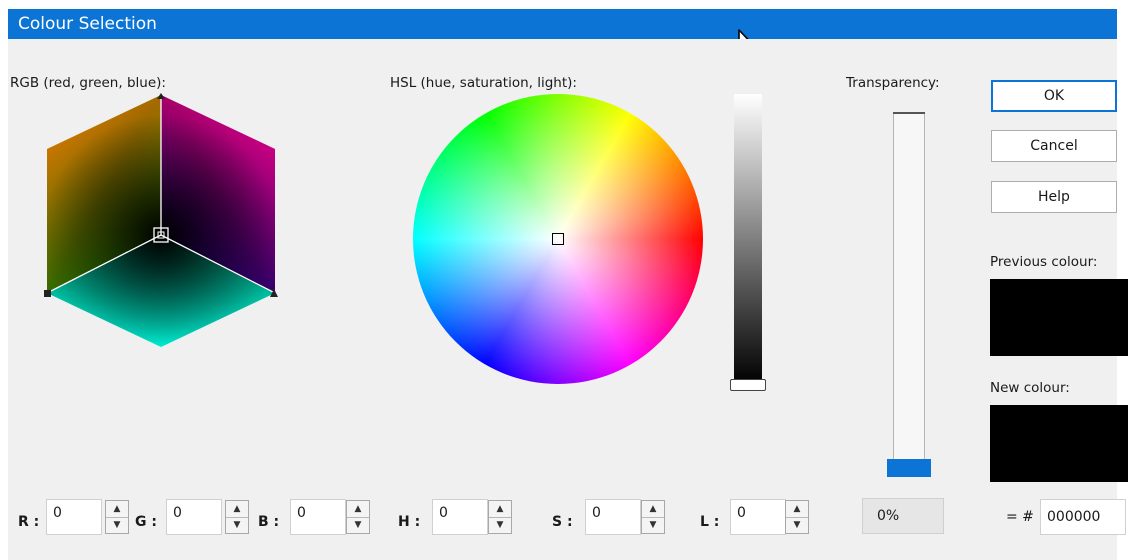 Image resolution: width=1133 pixels, height=560 pixels. I want to click on saturation-down-arrow-icon: ▼, so click(653, 525).